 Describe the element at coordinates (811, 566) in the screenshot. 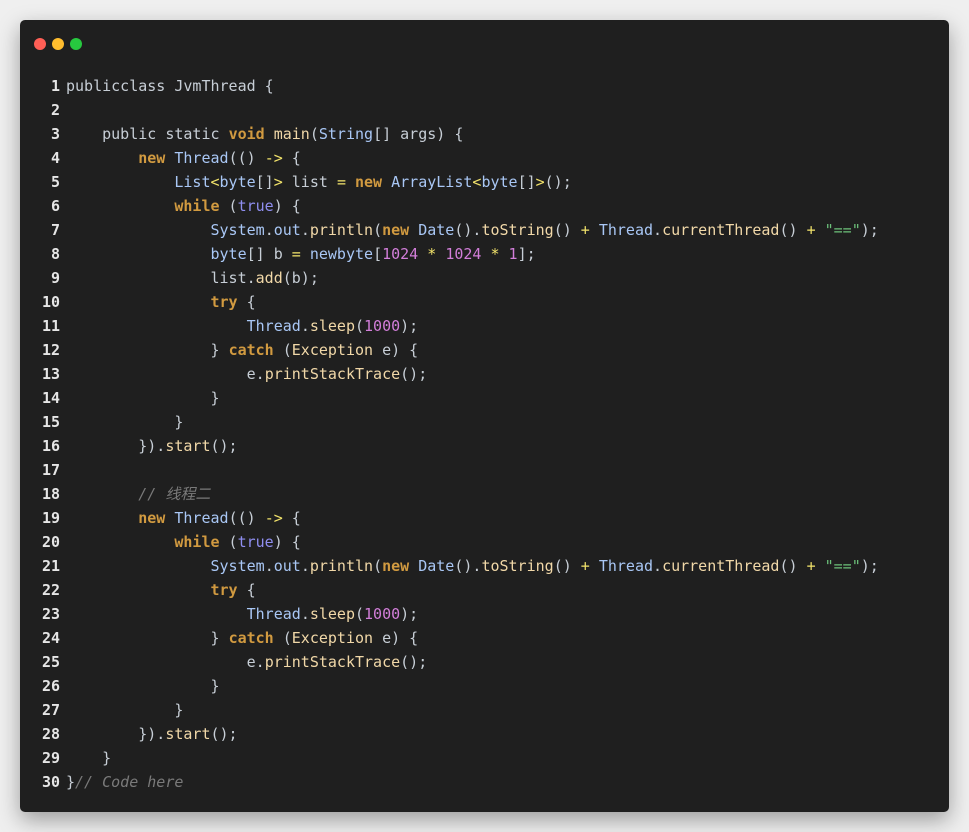

I see `code-token: +` at that location.